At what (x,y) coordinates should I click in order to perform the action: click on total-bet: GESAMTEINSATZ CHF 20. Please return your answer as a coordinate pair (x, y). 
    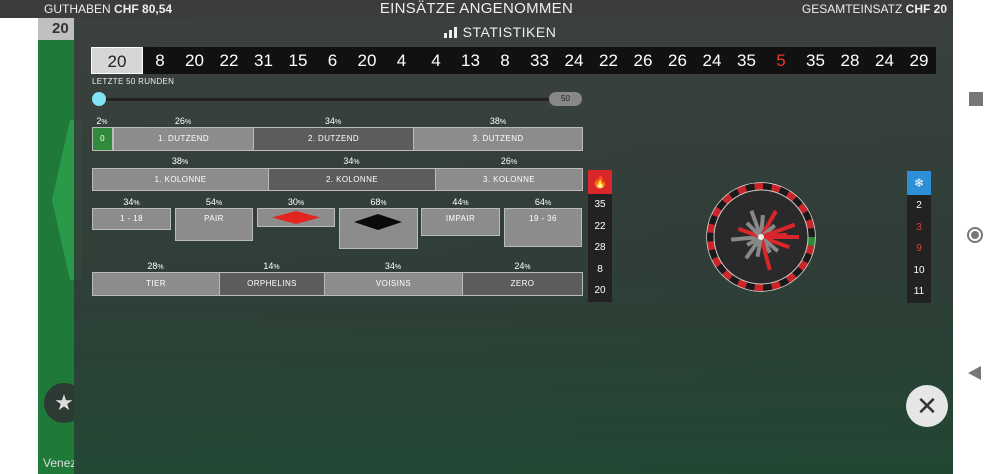
    Looking at the image, I should click on (874, 9).